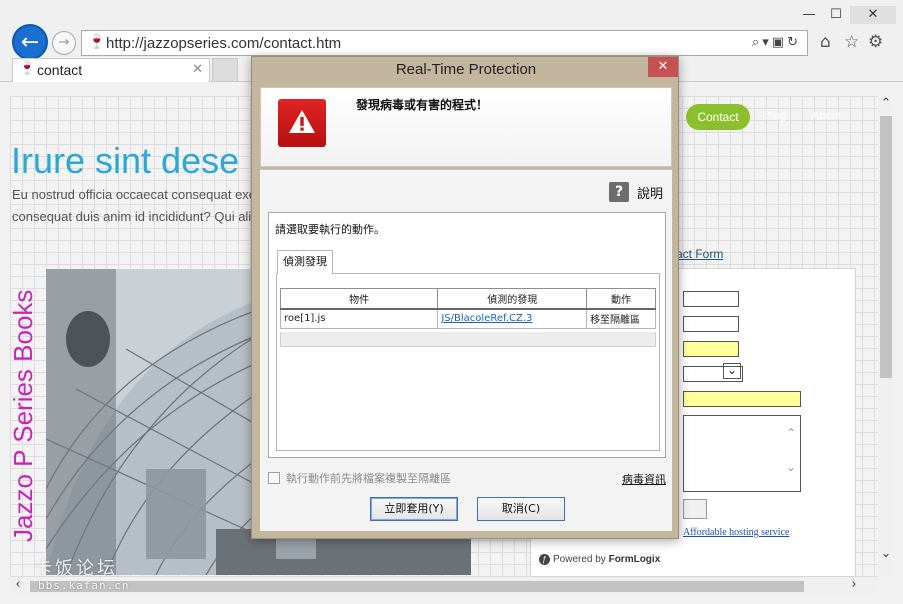  What do you see at coordinates (197, 69) in the screenshot?
I see `close-tab-icon: ✕` at bounding box center [197, 69].